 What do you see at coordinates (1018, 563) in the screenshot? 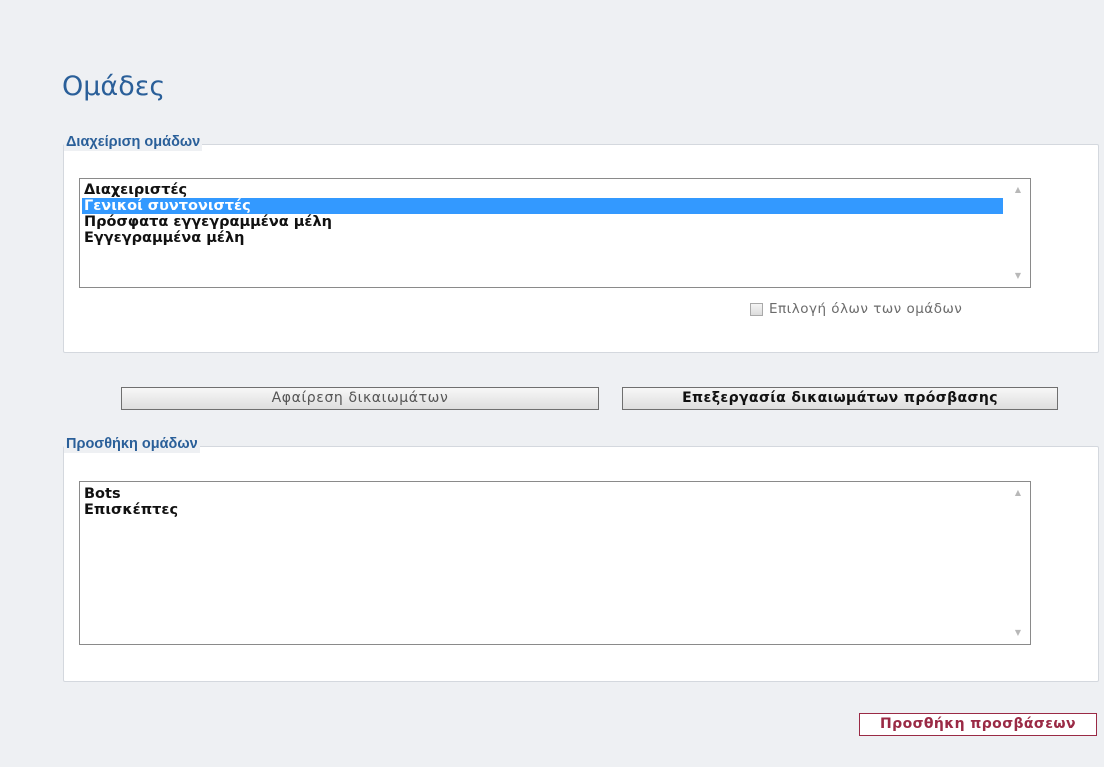
I see `add-groups-scrollbar: ▲ ▼` at bounding box center [1018, 563].